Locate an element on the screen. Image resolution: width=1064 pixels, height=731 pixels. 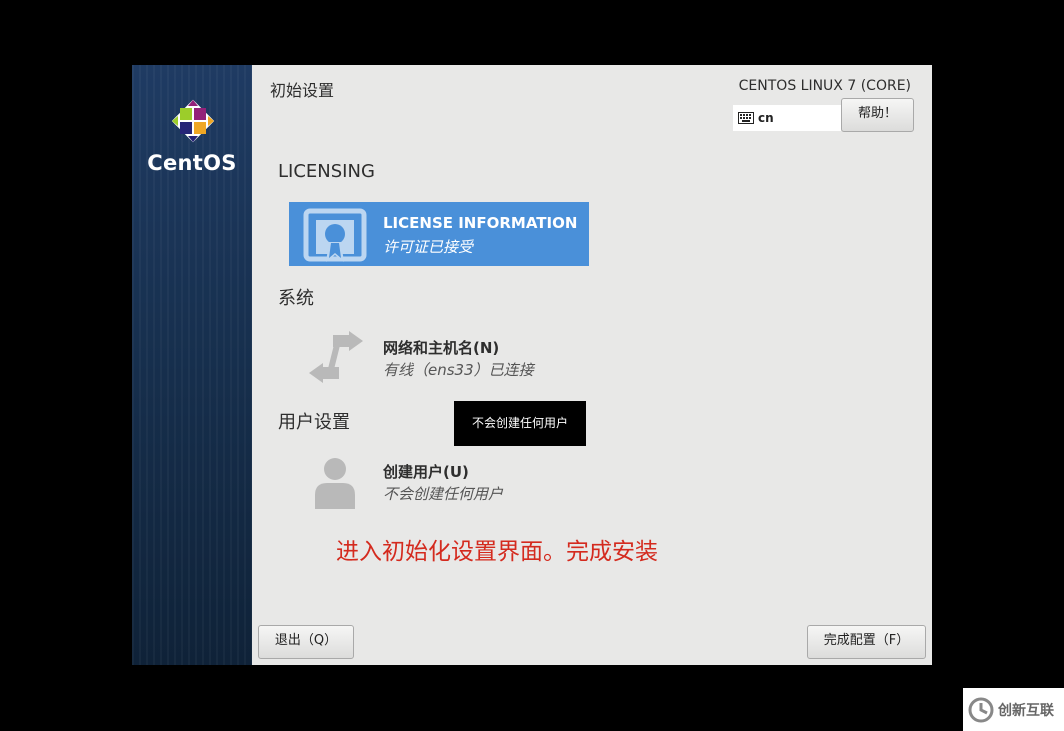
tooltip: 不会创建任何用户 is located at coordinates (520, 423).